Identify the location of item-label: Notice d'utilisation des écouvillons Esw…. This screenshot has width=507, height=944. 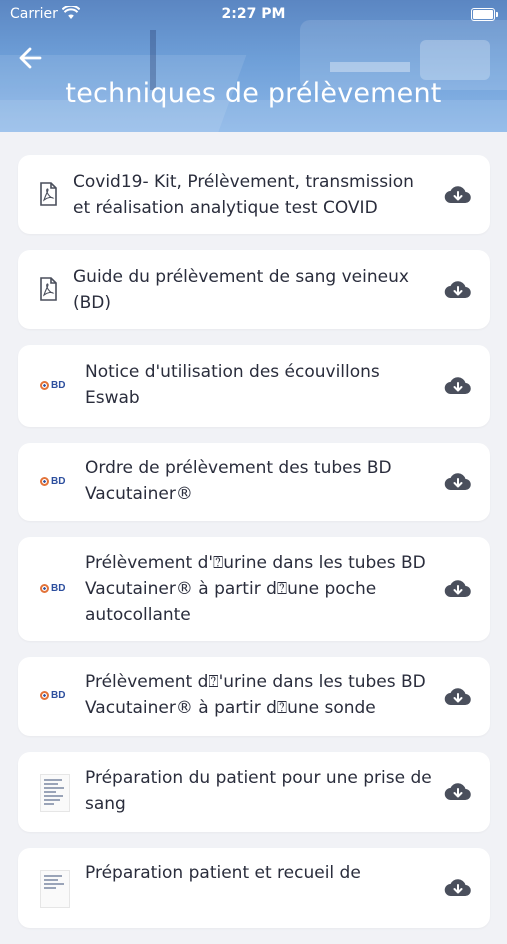
(232, 385).